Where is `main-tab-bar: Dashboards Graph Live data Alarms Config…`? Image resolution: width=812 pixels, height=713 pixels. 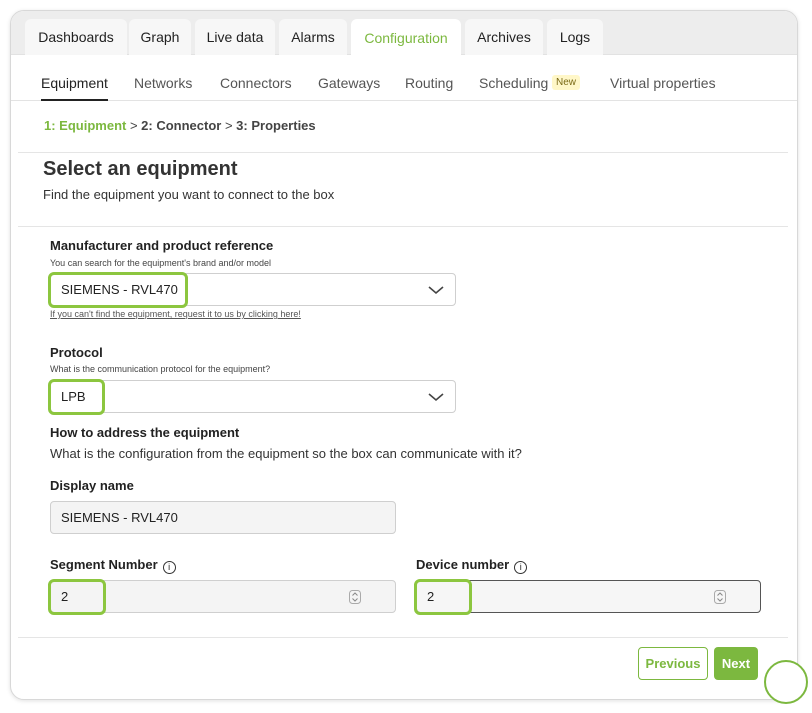 main-tab-bar: Dashboards Graph Live data Alarms Config… is located at coordinates (404, 33).